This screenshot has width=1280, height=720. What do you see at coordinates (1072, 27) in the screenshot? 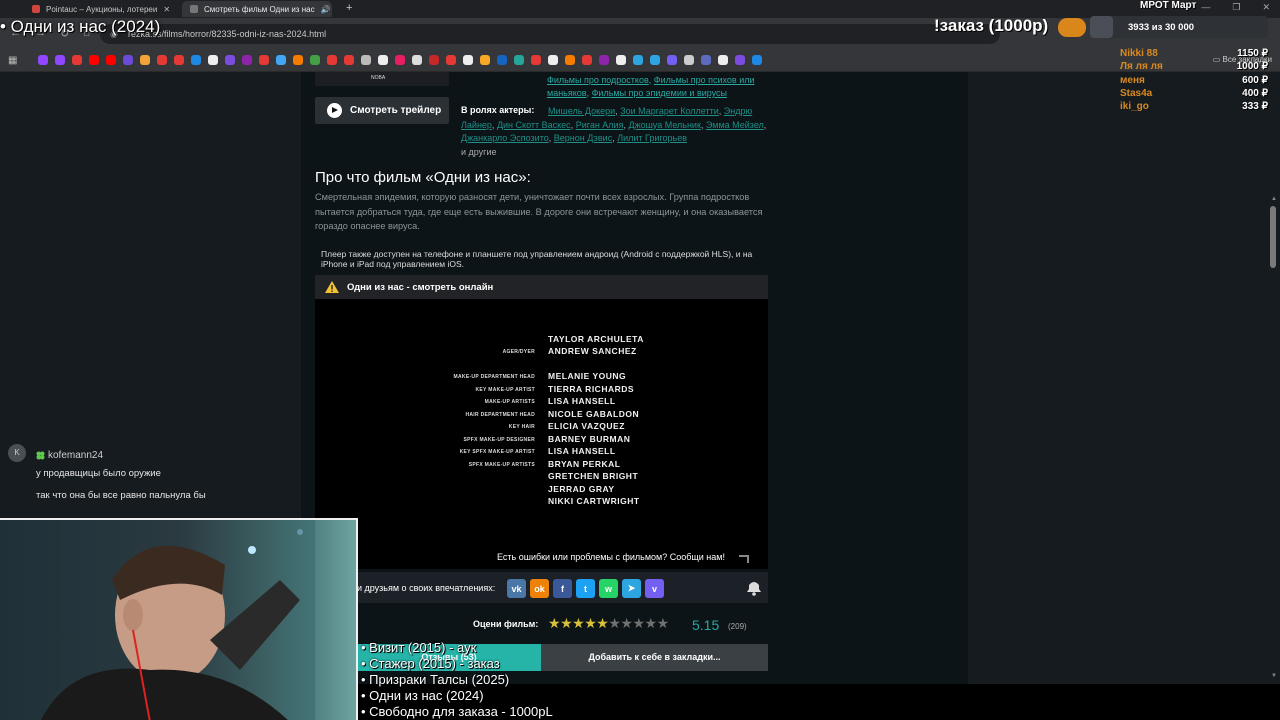
I see `order-pill` at bounding box center [1072, 27].